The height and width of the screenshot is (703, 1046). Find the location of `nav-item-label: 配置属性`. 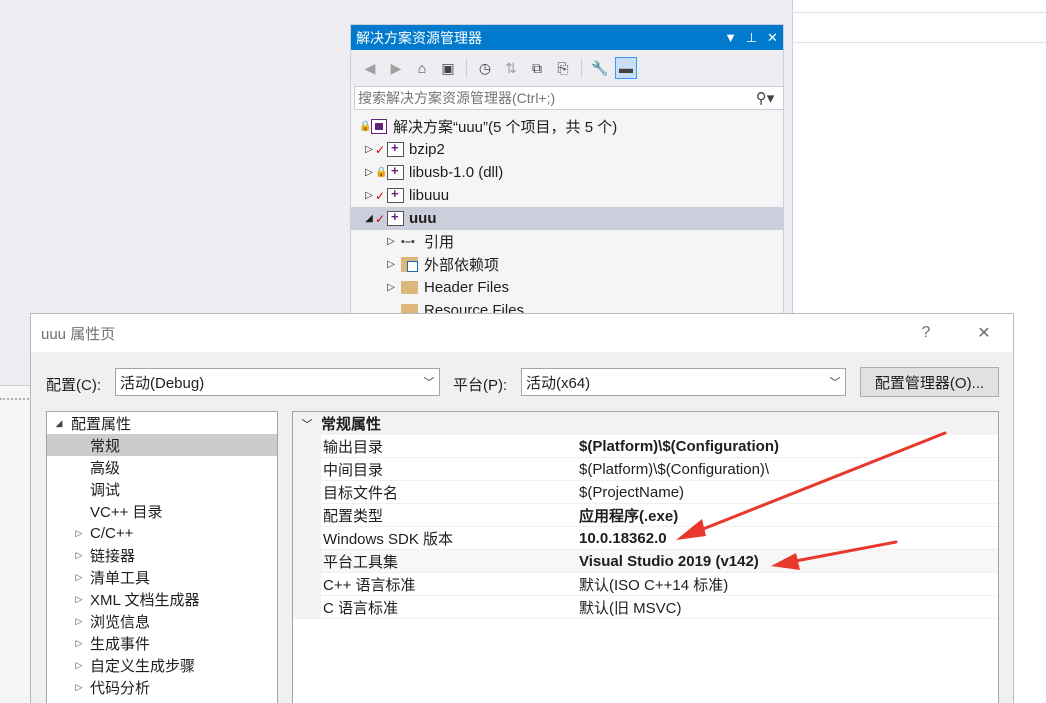

nav-item-label: 配置属性 is located at coordinates (101, 424).